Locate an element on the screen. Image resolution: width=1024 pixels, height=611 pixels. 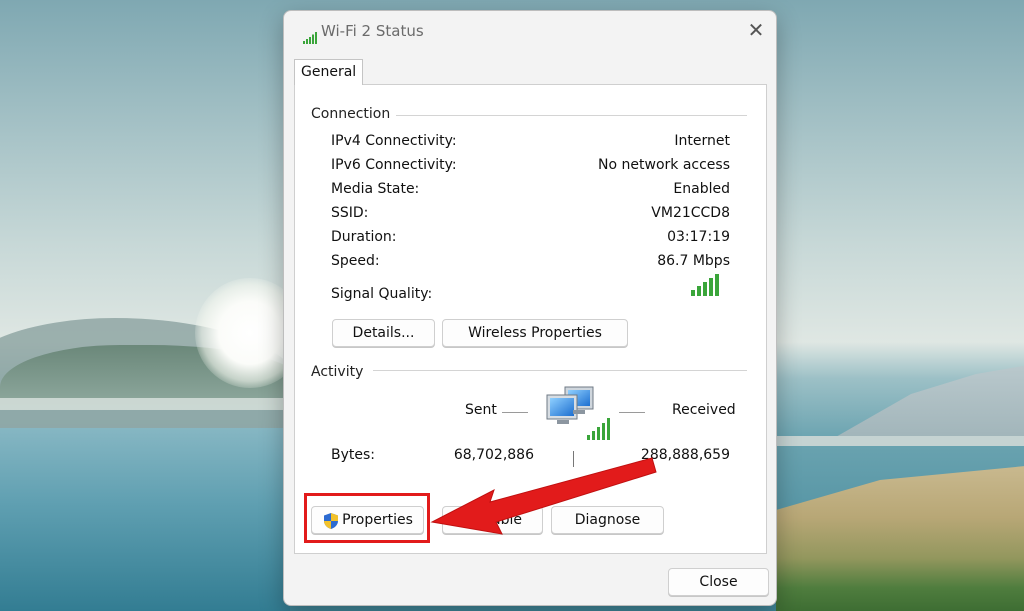
wallpaper-shore-right is located at coordinates (900, 441).